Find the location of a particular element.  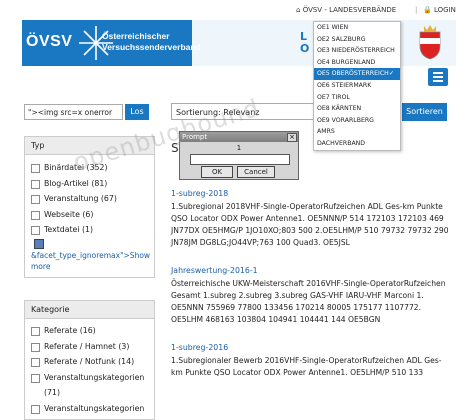

facet-option-label: Veranstaltung (67) is located at coordinates (80, 198).